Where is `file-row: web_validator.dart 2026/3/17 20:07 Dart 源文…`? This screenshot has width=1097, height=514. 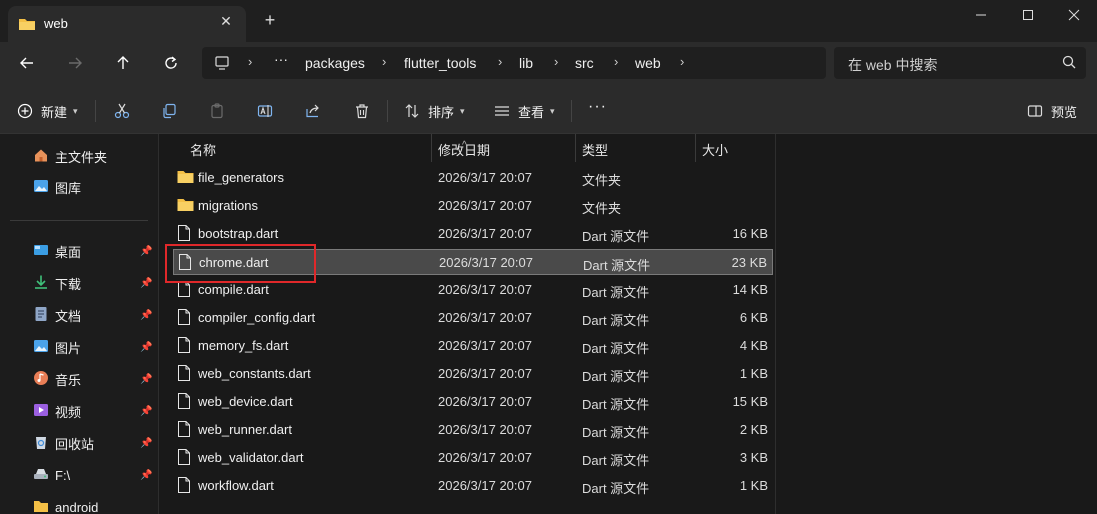 file-row: web_validator.dart 2026/3/17 20:07 Dart 源文… is located at coordinates (473, 458).